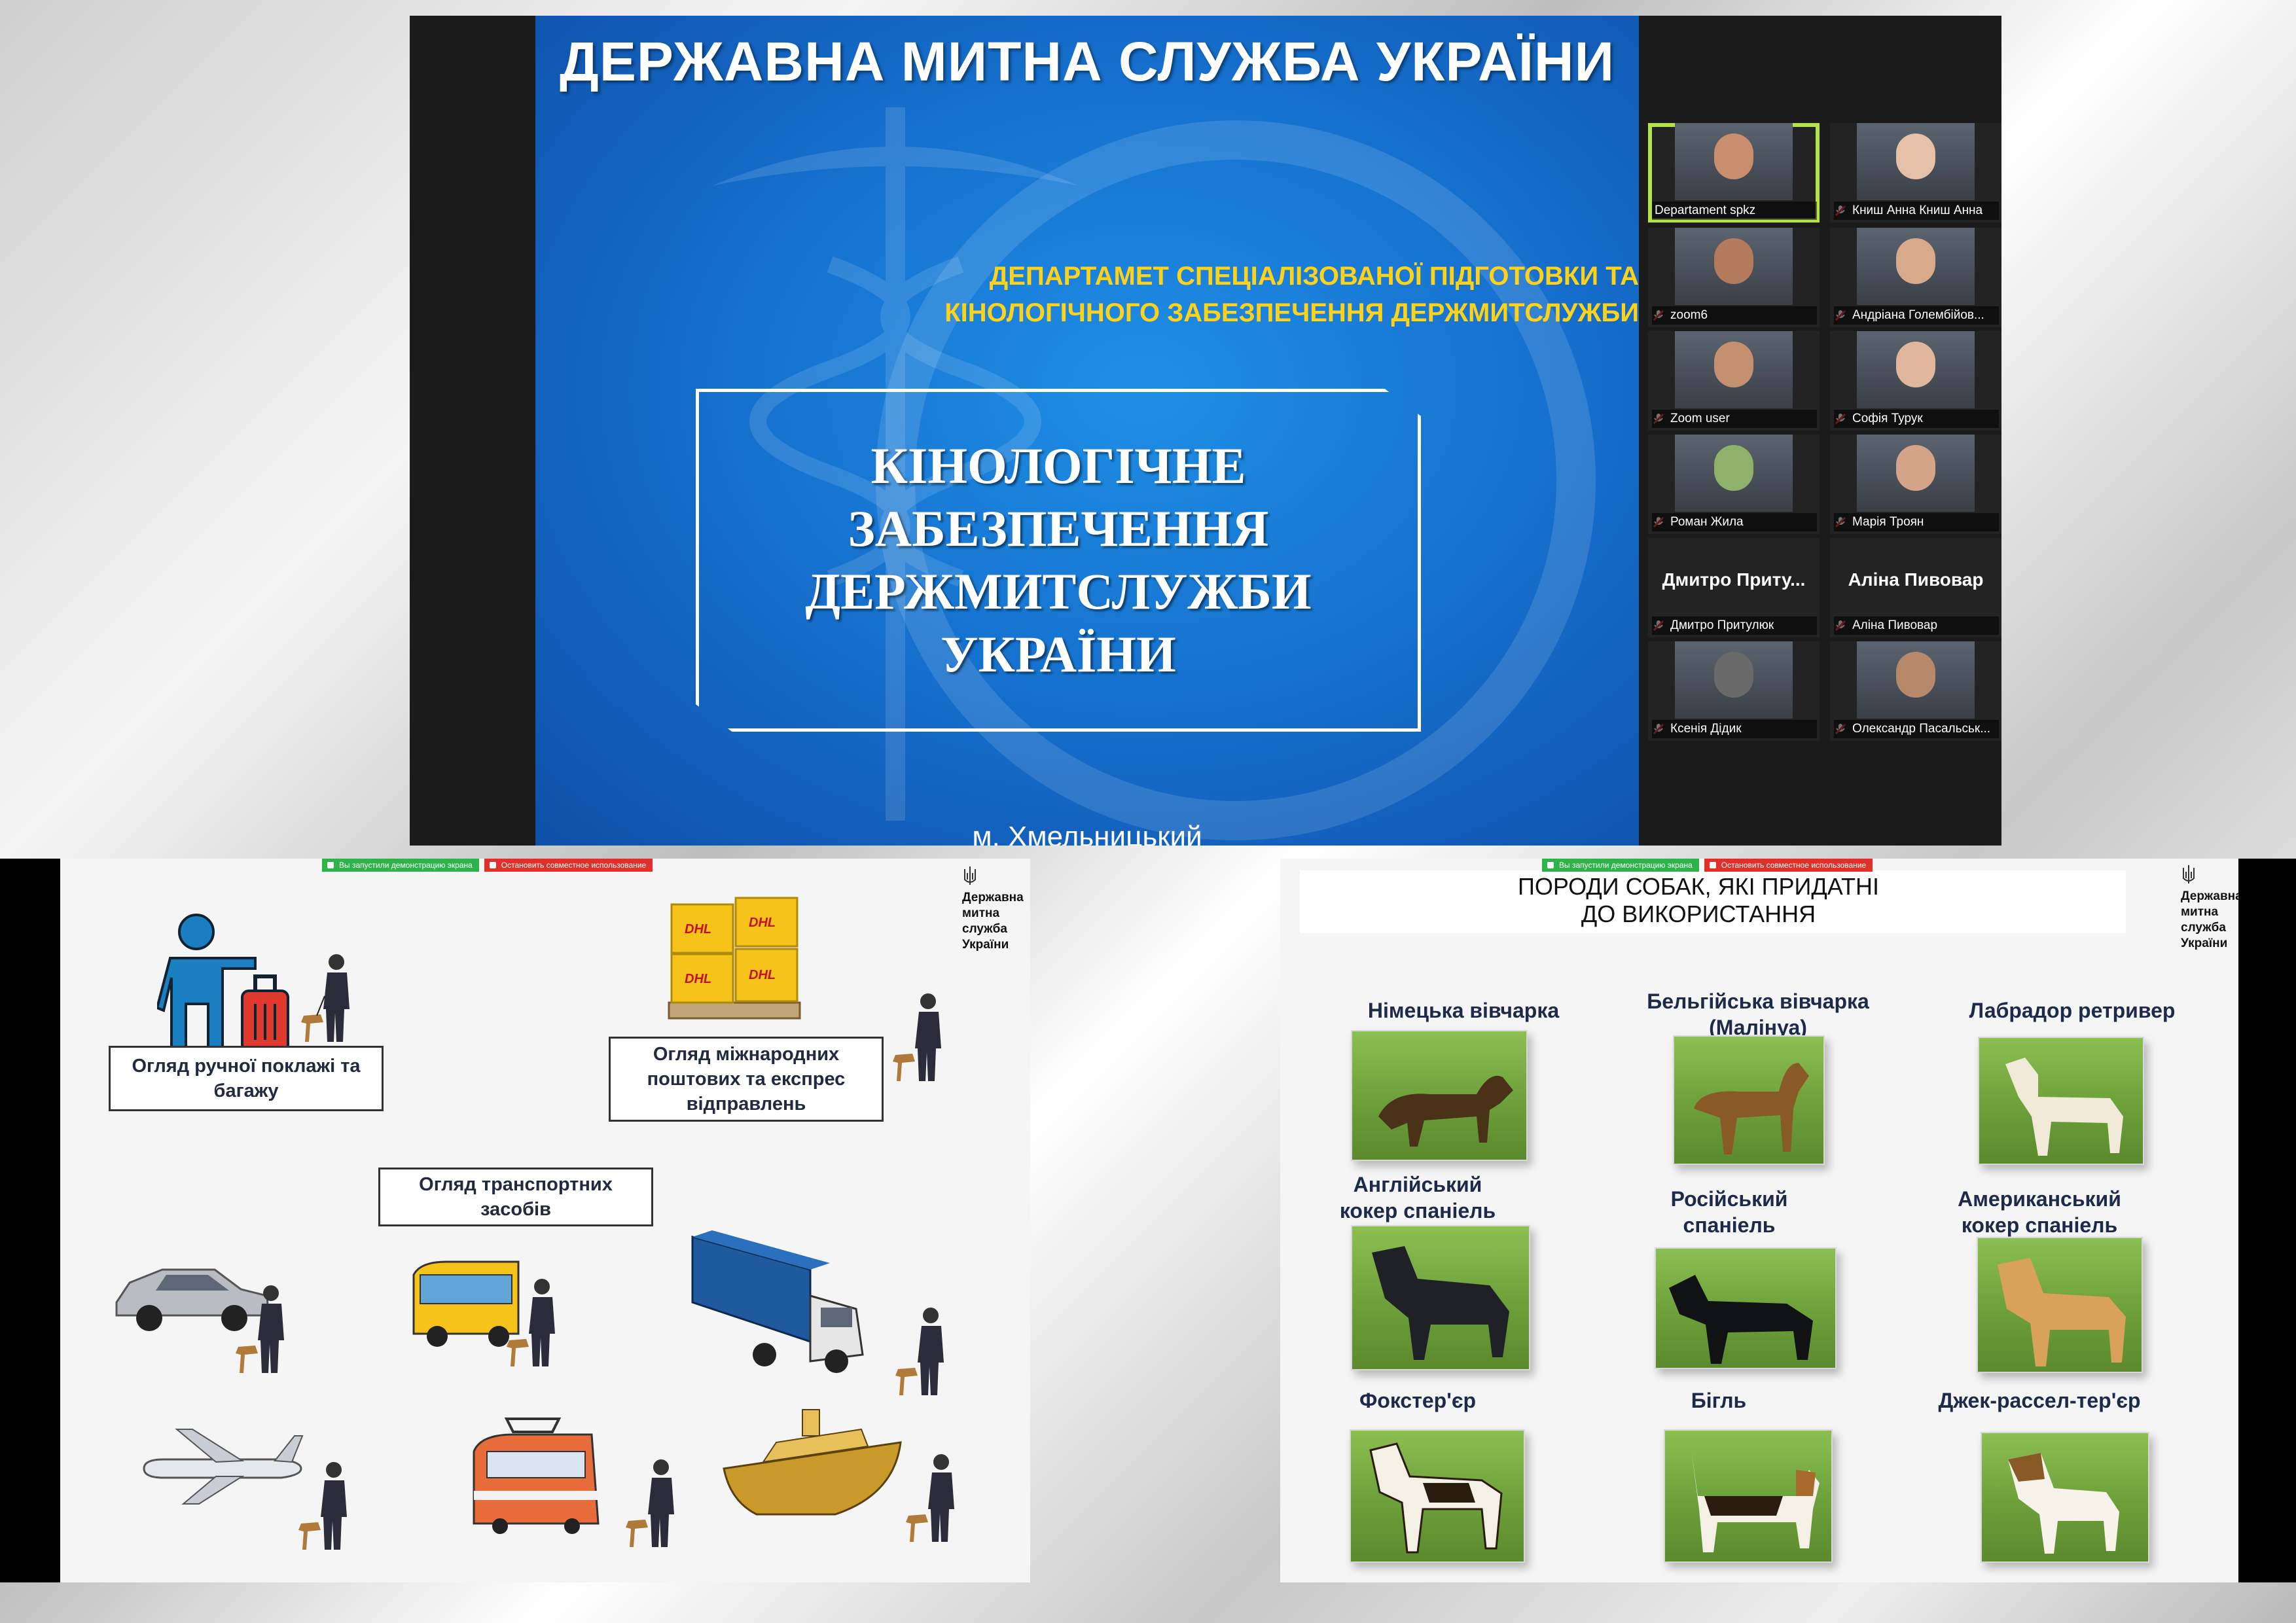  I want to click on customs-label-line-1: Державна, so click(993, 898).